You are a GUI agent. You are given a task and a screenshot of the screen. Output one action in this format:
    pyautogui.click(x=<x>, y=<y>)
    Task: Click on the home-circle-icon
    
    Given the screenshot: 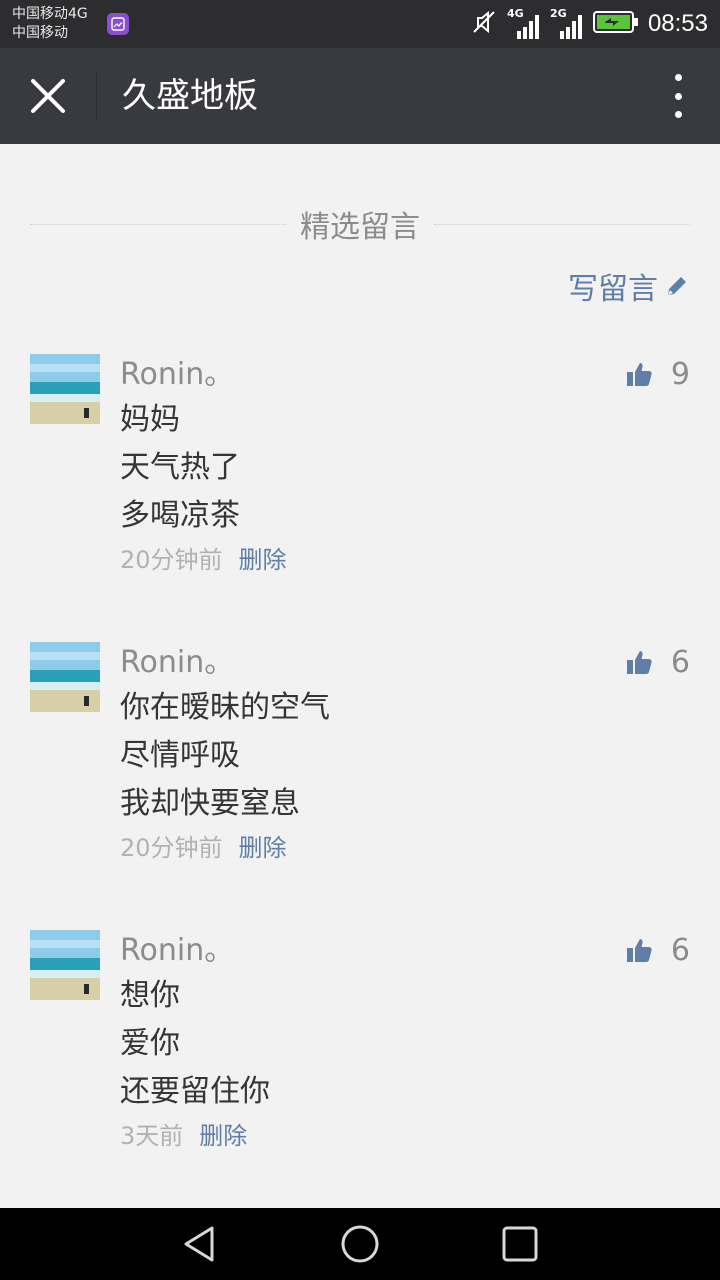 What is the action you would take?
    pyautogui.click(x=360, y=1244)
    